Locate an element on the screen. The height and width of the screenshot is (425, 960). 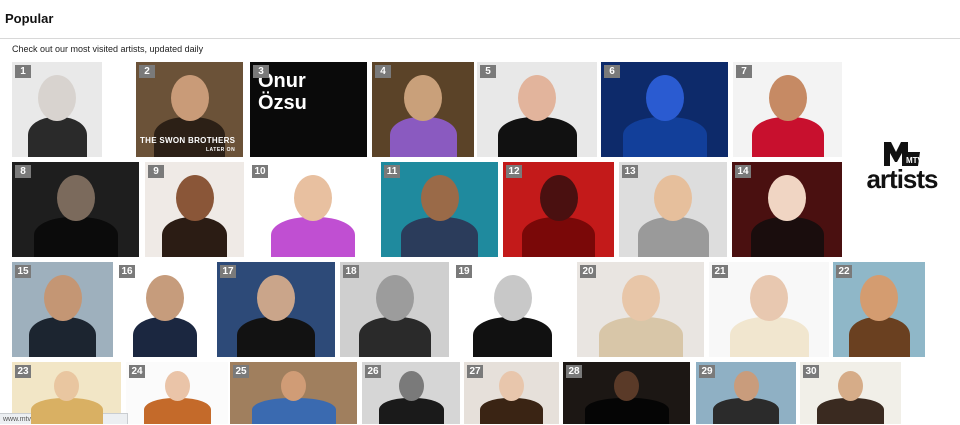
rank-badge: 4 is located at coordinates (383, 71).